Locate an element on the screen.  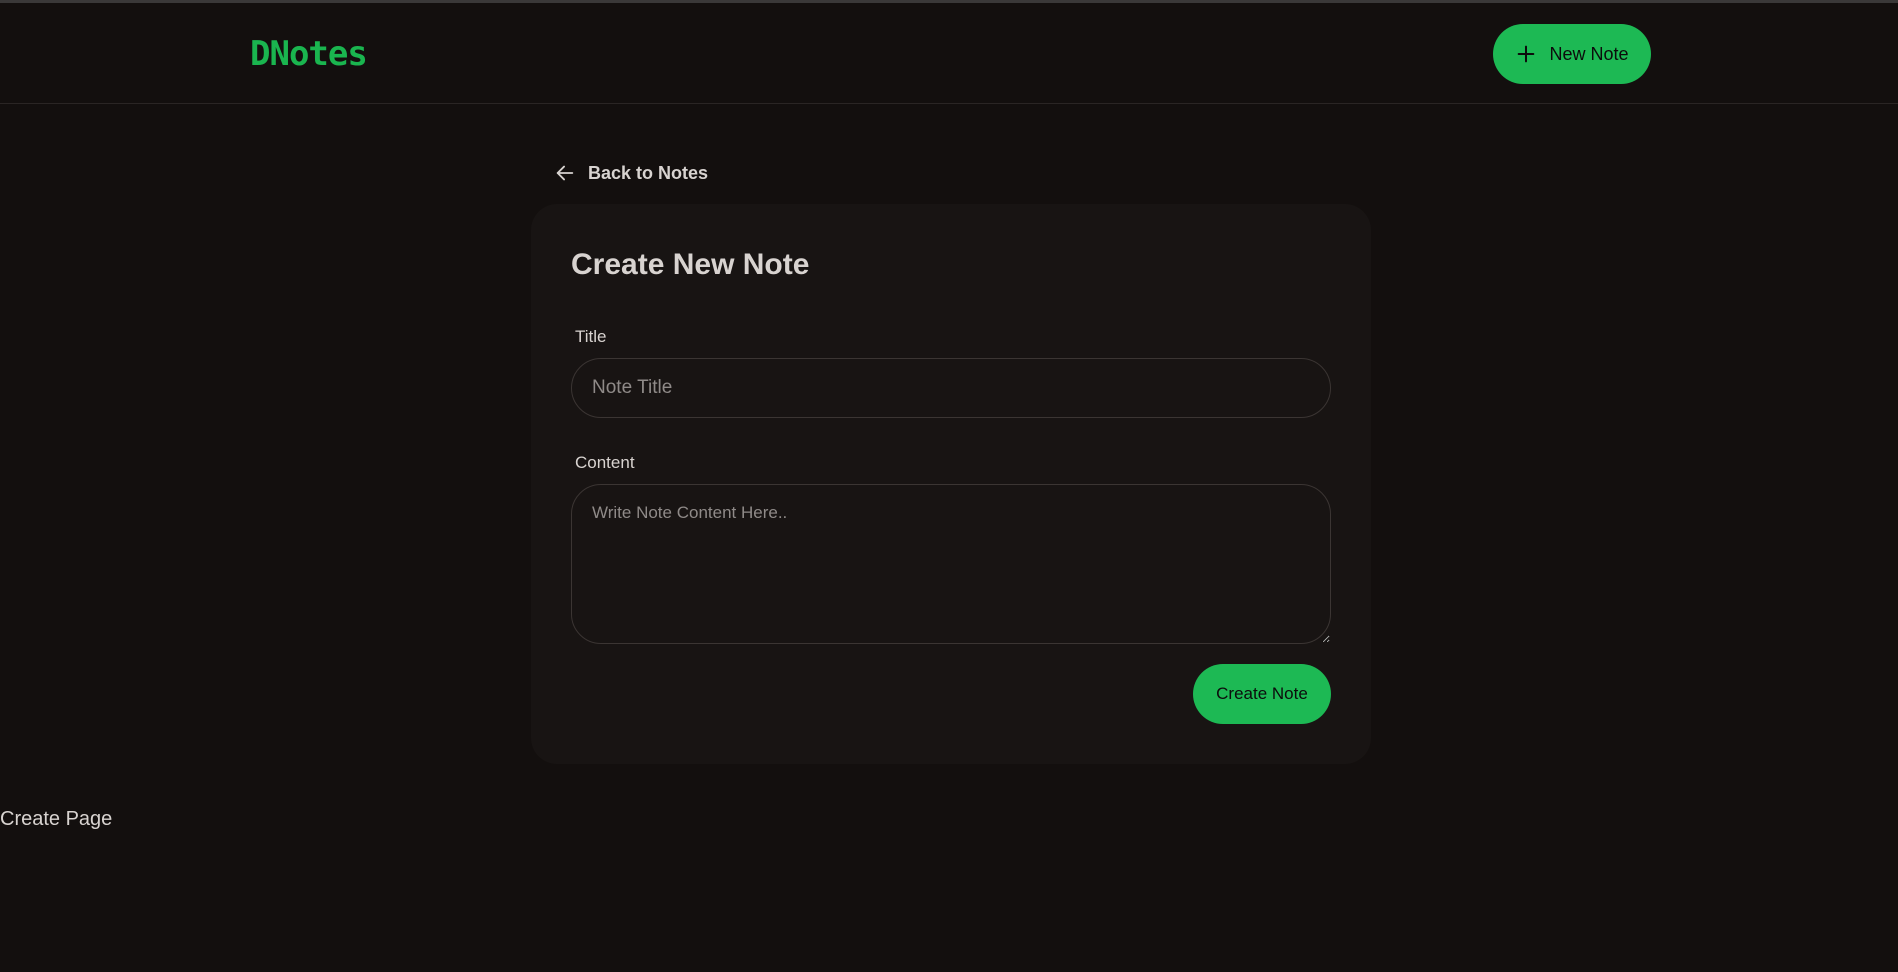
new-note-button: New Note is located at coordinates (1572, 54).